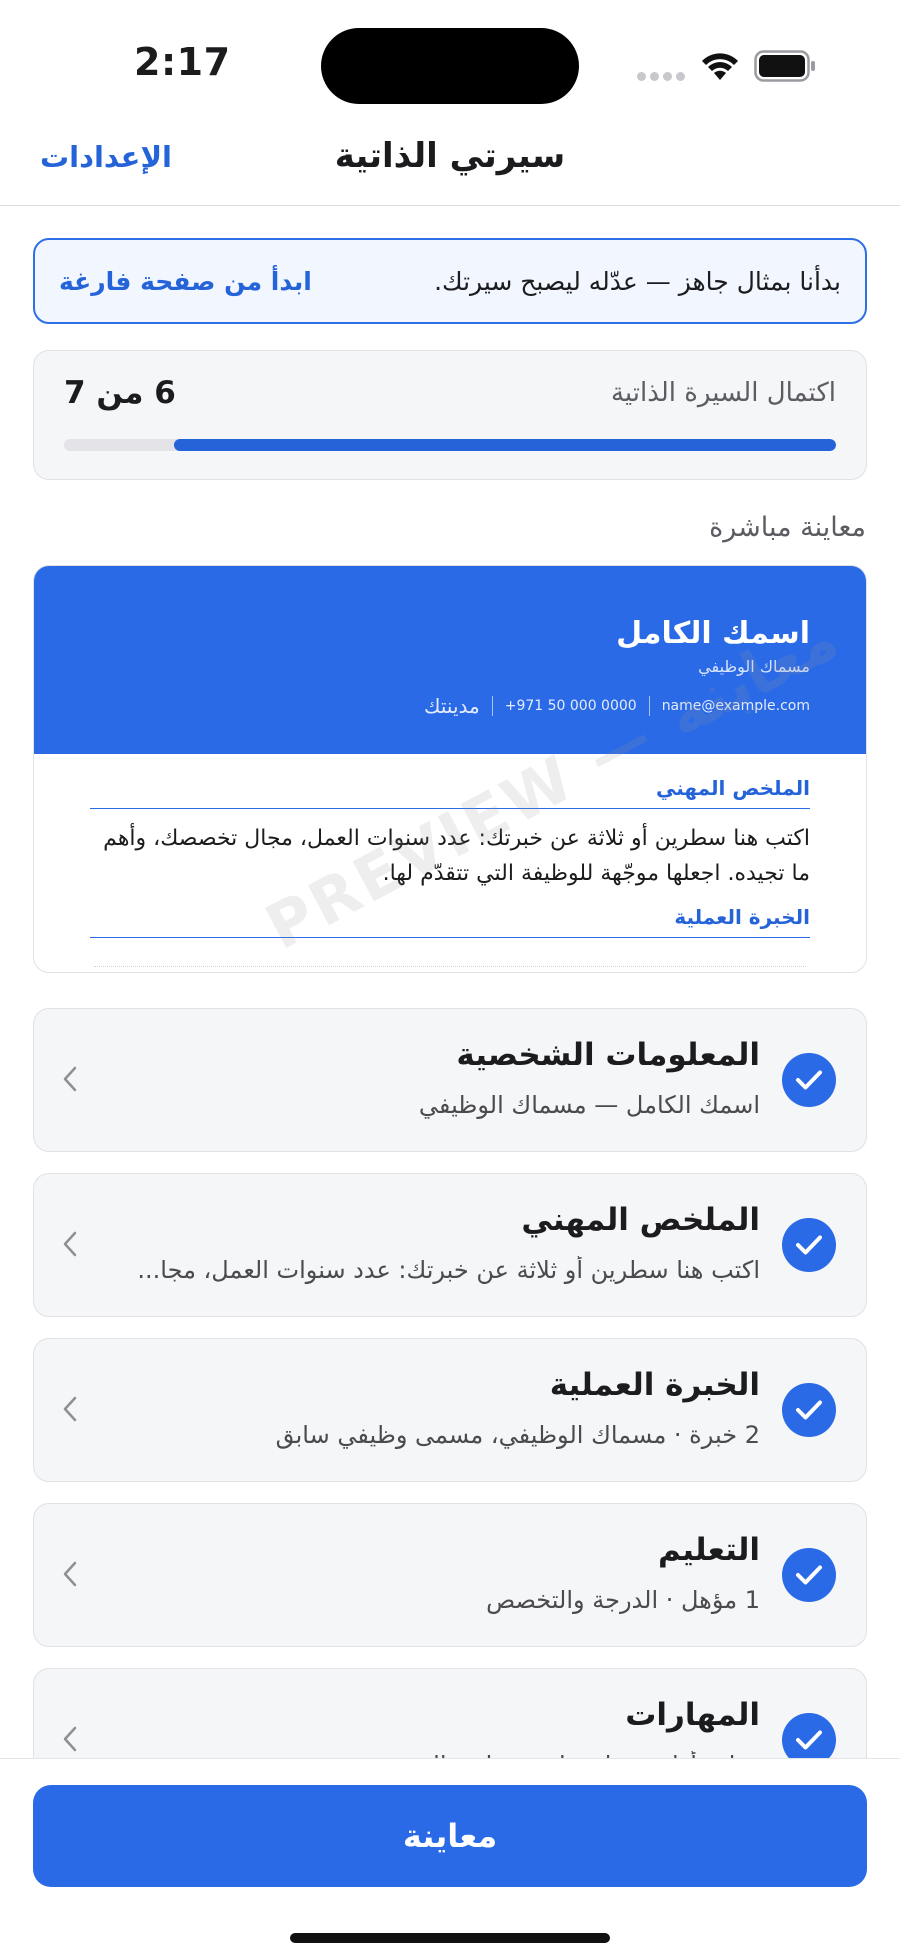 This screenshot has height=1956, width=900. I want to click on status-bar: 2:17, so click(450, 60).